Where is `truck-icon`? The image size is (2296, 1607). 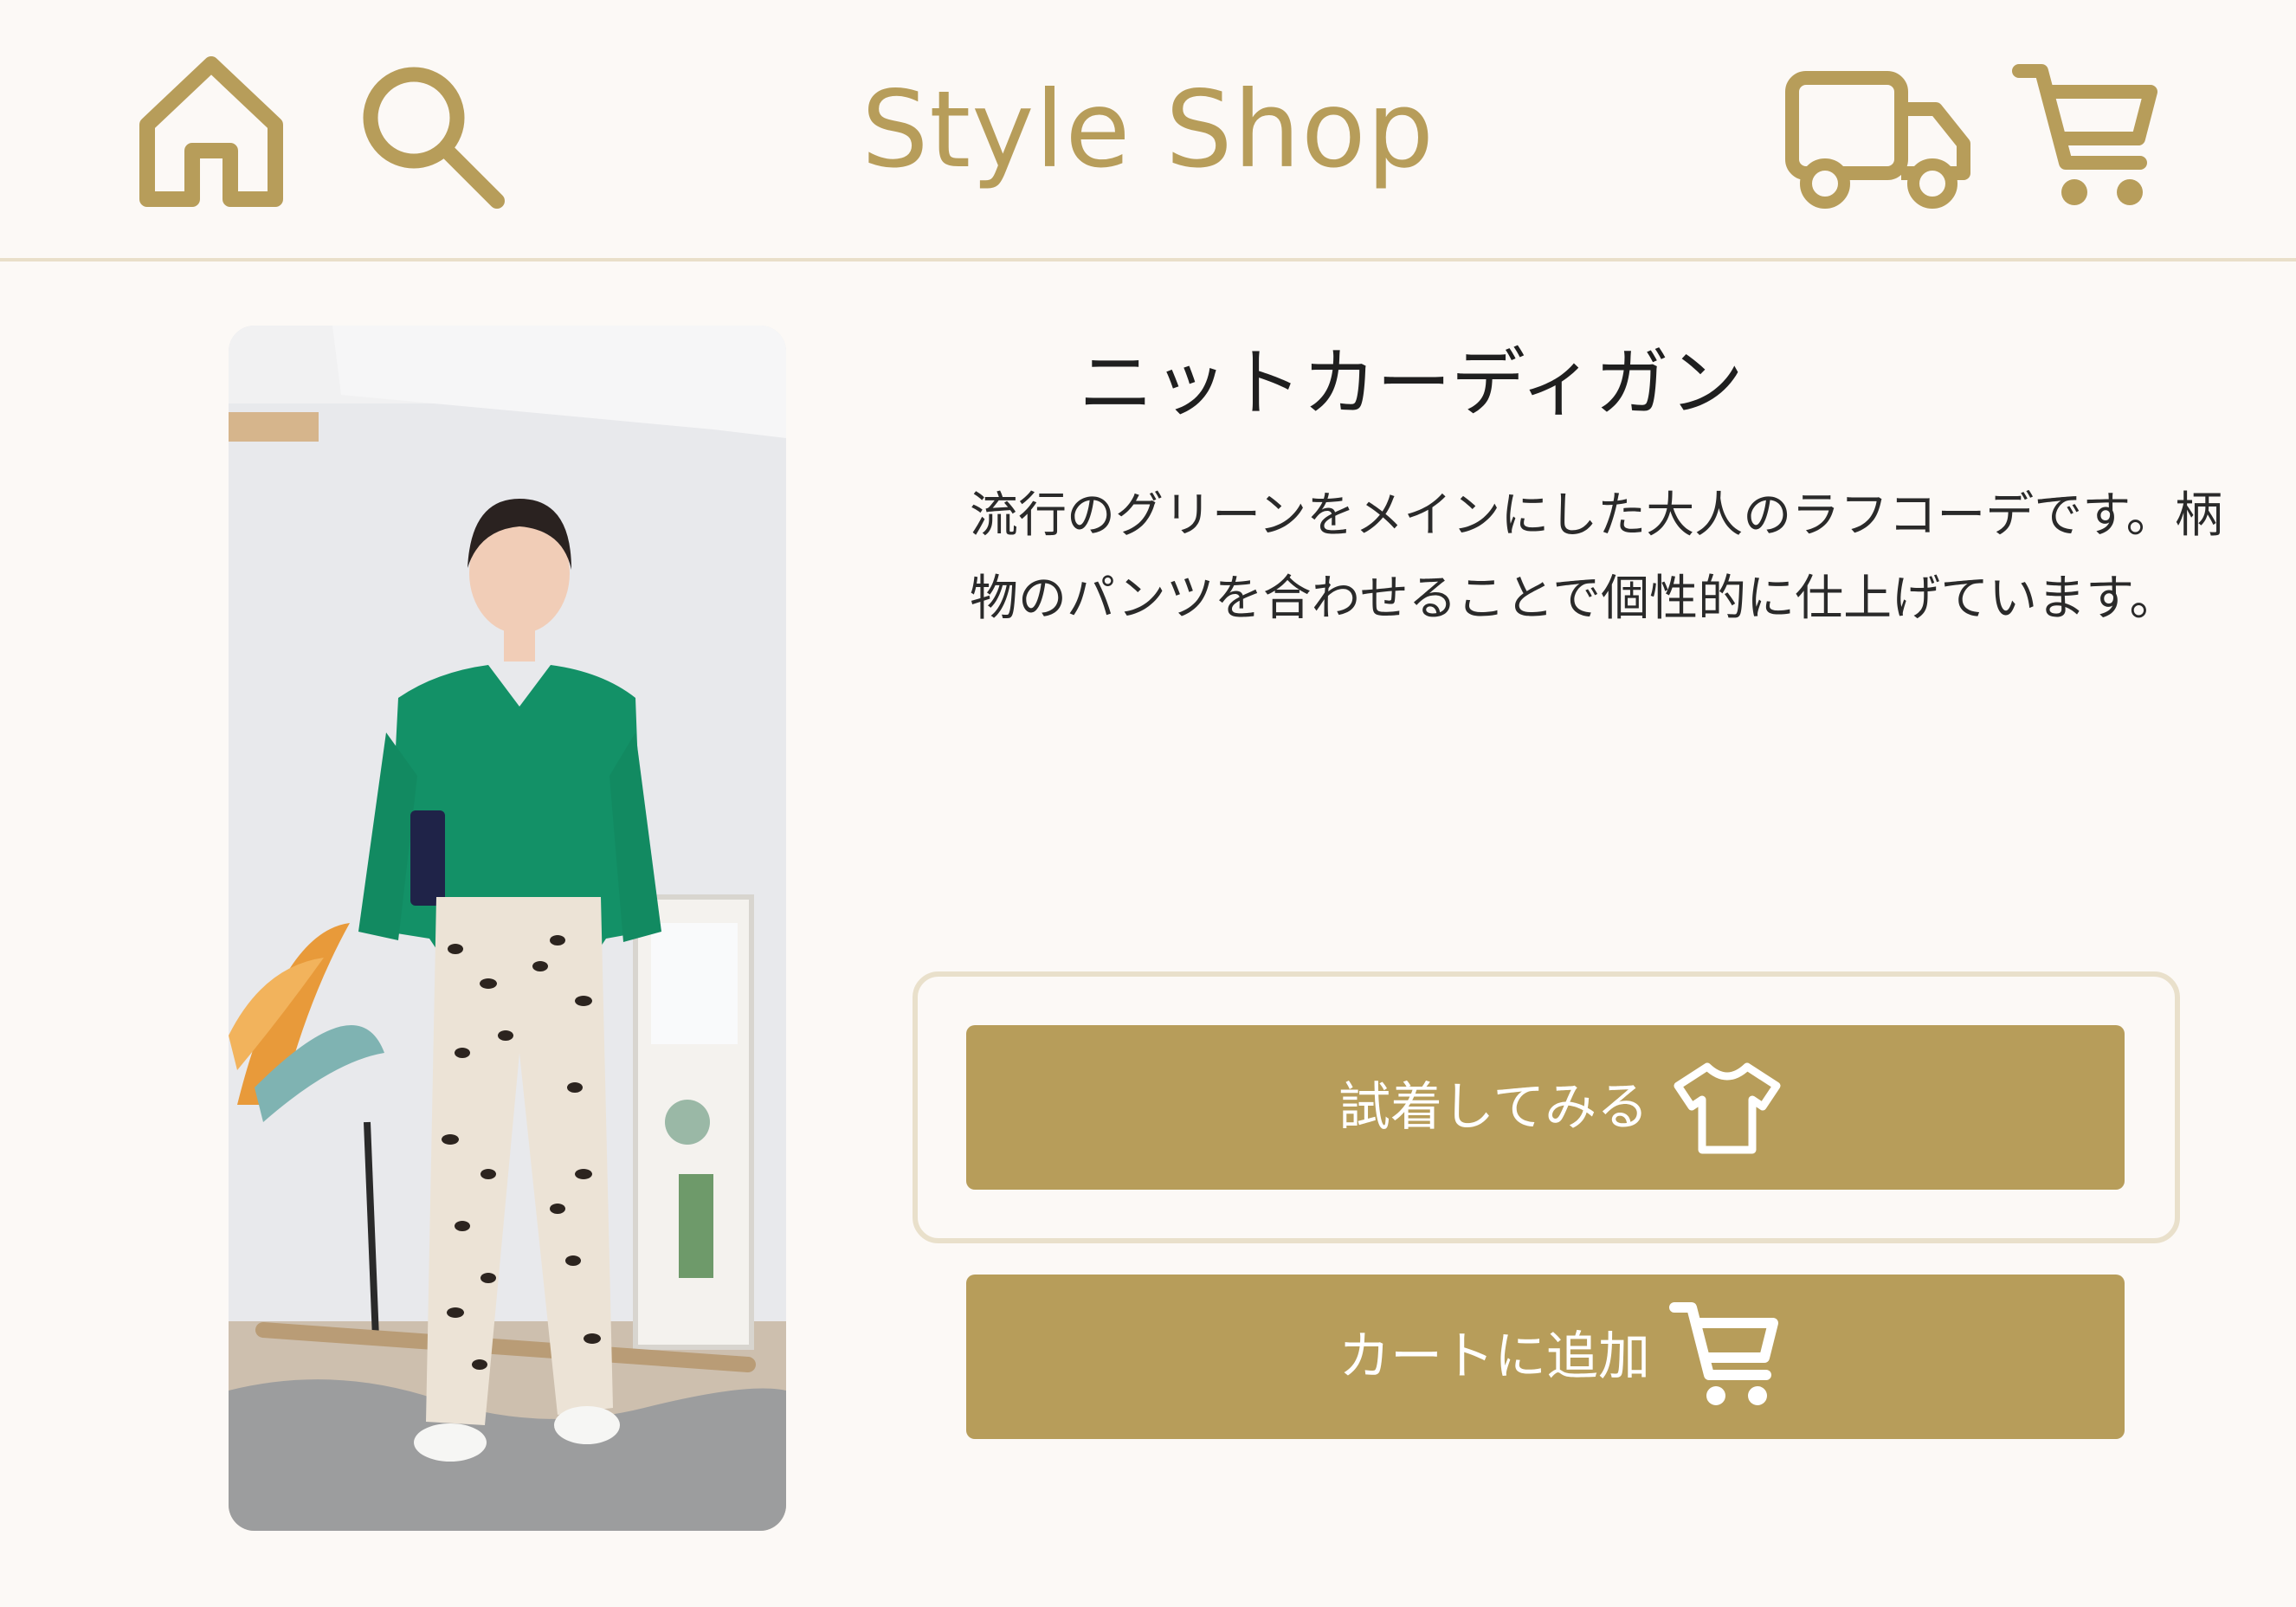
truck-icon is located at coordinates (1879, 139).